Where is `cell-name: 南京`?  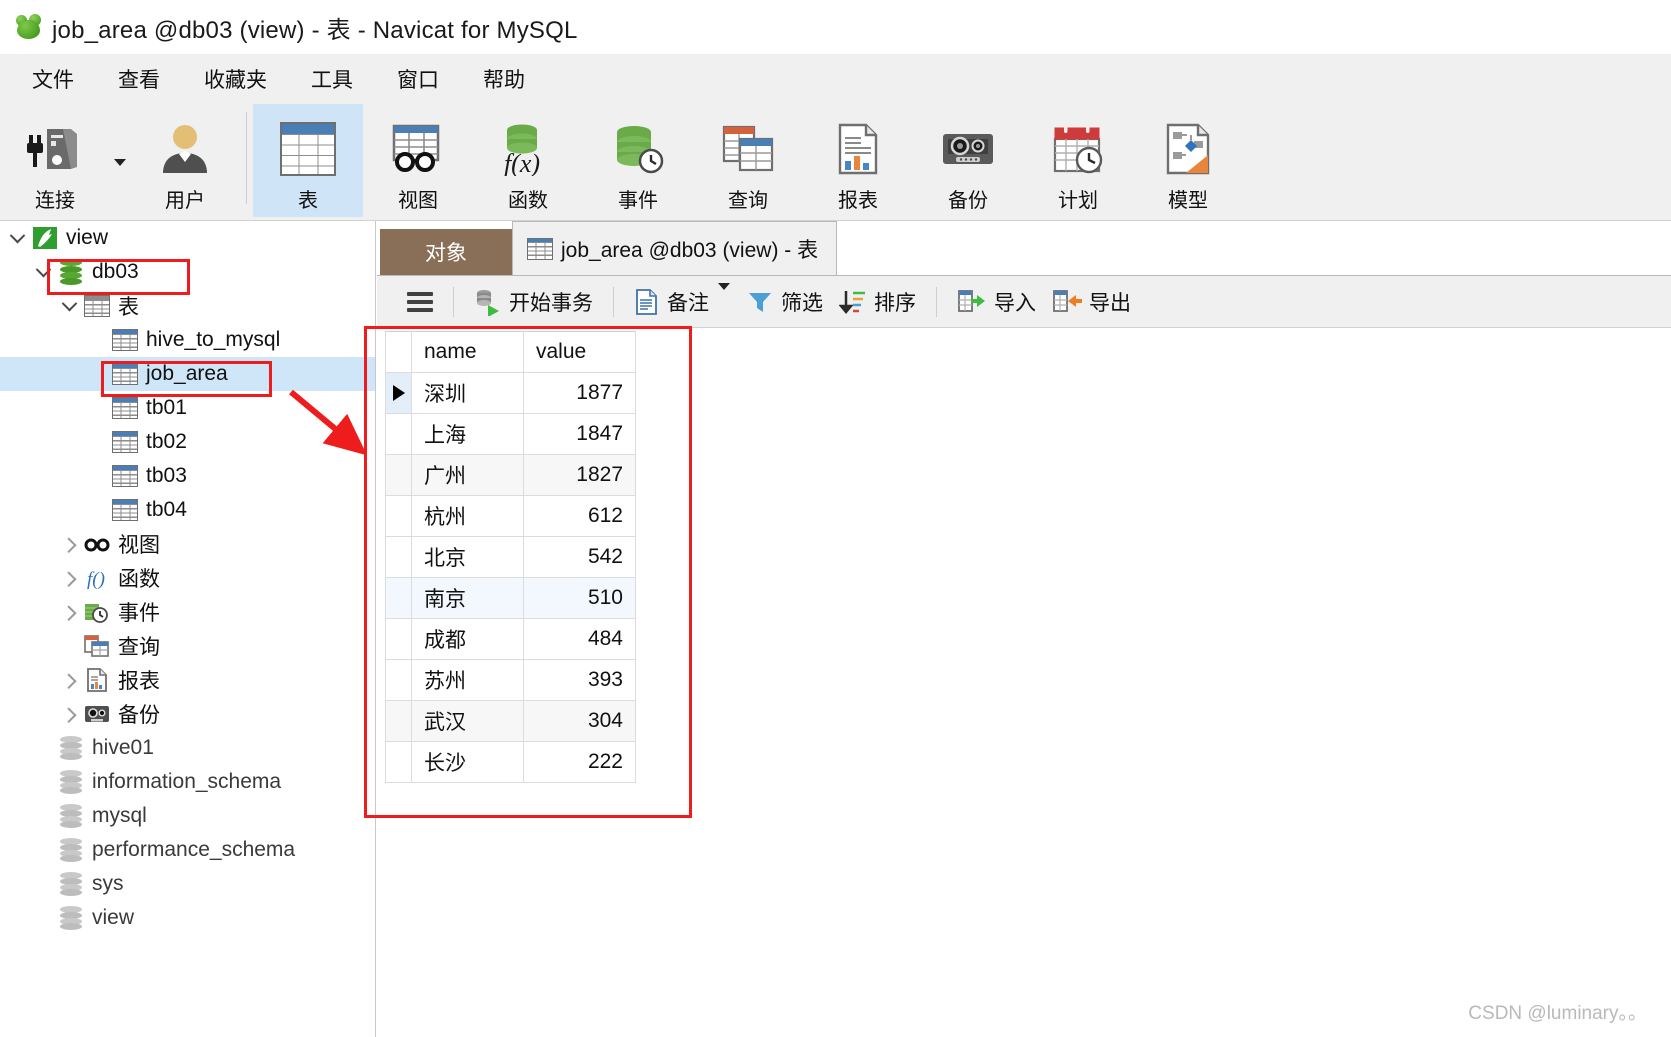 cell-name: 南京 is located at coordinates (467, 598).